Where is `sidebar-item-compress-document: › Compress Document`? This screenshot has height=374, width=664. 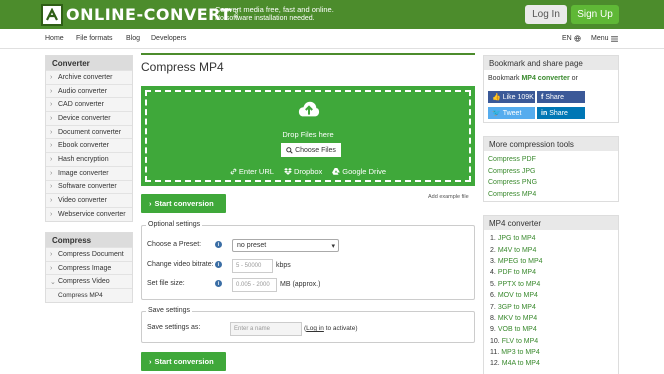
sidebar-item-compress-document: › Compress Document is located at coordinates (89, 254).